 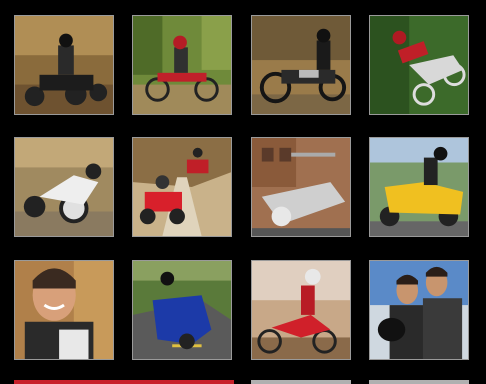 I want to click on chrome-cruiser-photo, so click(x=301, y=187).